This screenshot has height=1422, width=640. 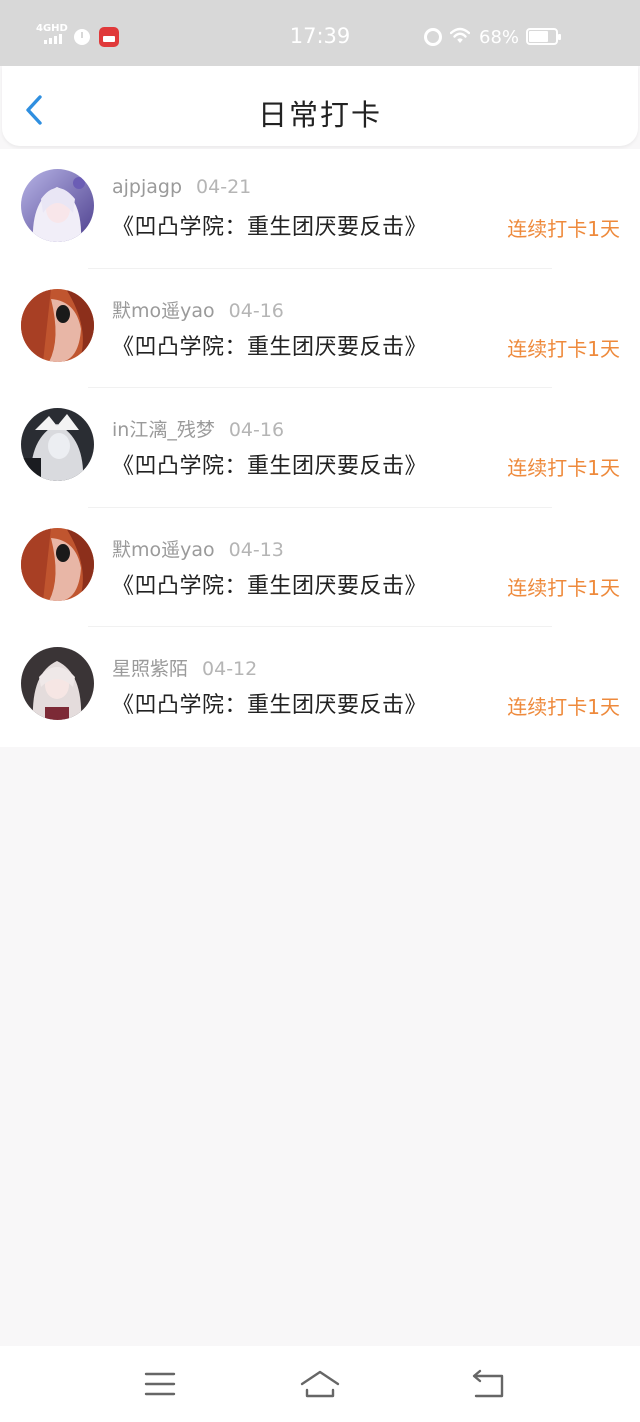 I want to click on list-item: 星照紫陌 04-12 《凹凸学院：重生团厌要反击》 连续打卡1天, so click(x=320, y=687).